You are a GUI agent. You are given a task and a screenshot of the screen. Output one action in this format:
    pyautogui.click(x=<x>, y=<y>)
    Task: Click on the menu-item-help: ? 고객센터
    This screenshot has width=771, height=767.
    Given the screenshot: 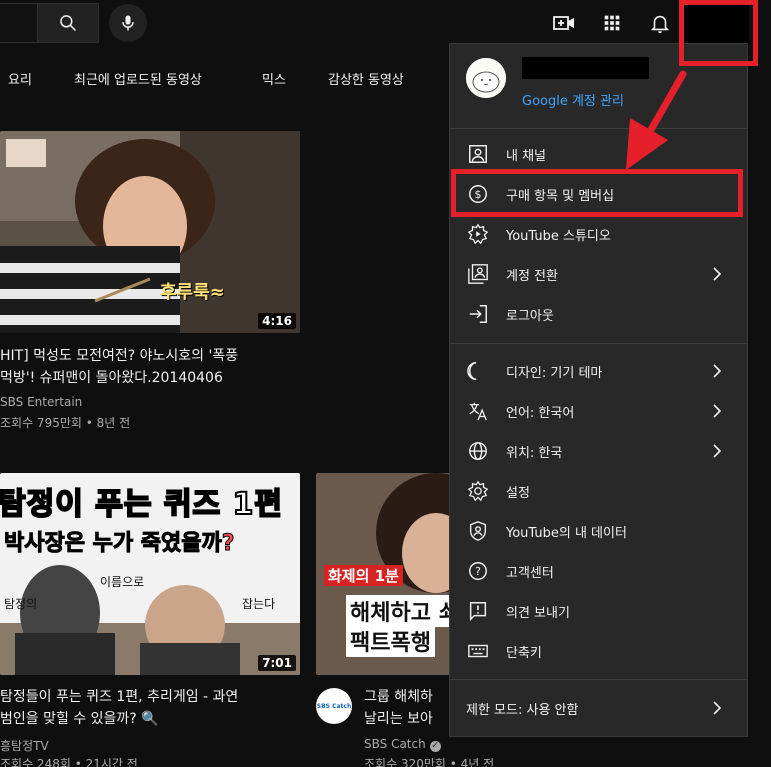 What is the action you would take?
    pyautogui.click(x=598, y=571)
    